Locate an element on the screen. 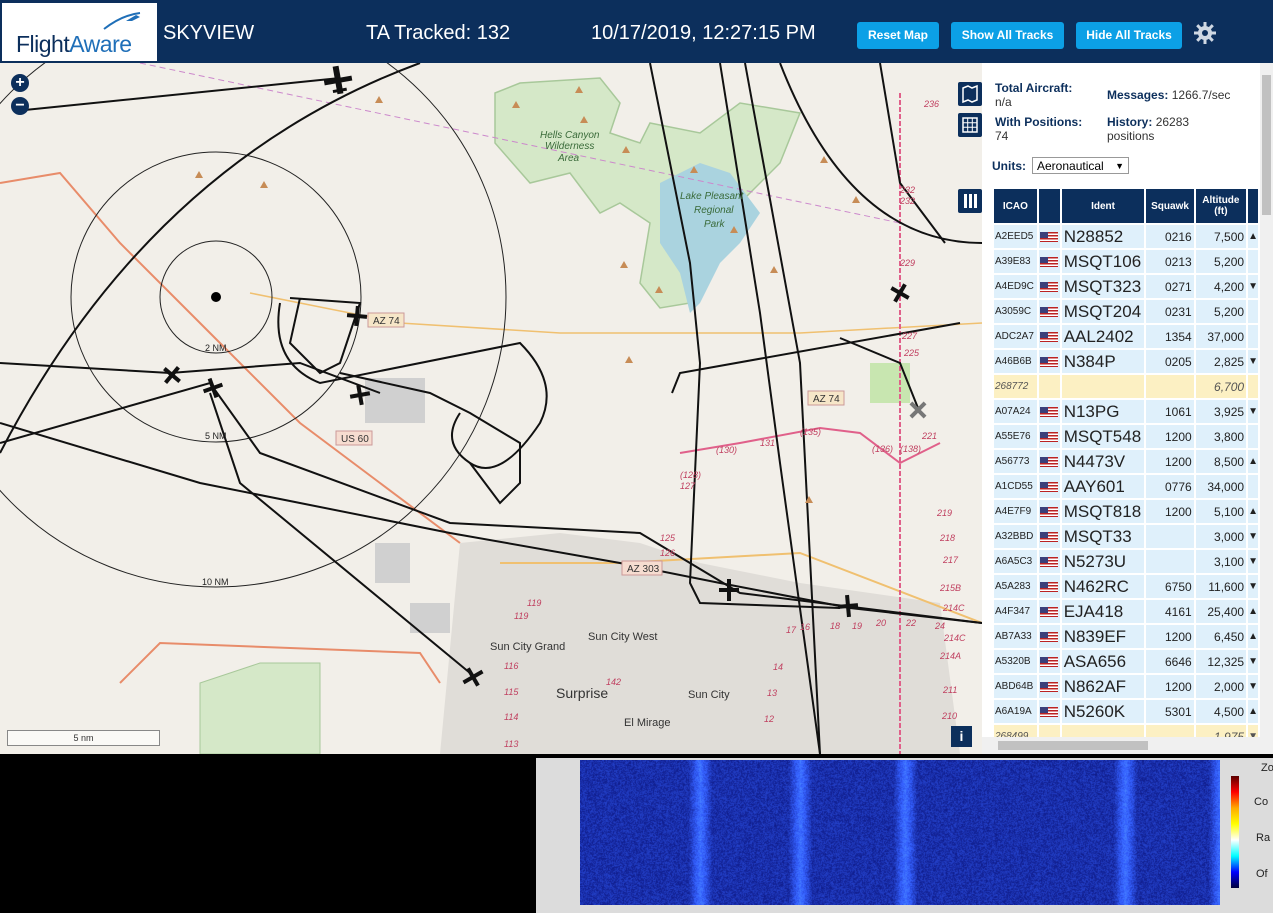 The width and height of the screenshot is (1273, 913). road-number: 232 is located at coordinates (907, 201).